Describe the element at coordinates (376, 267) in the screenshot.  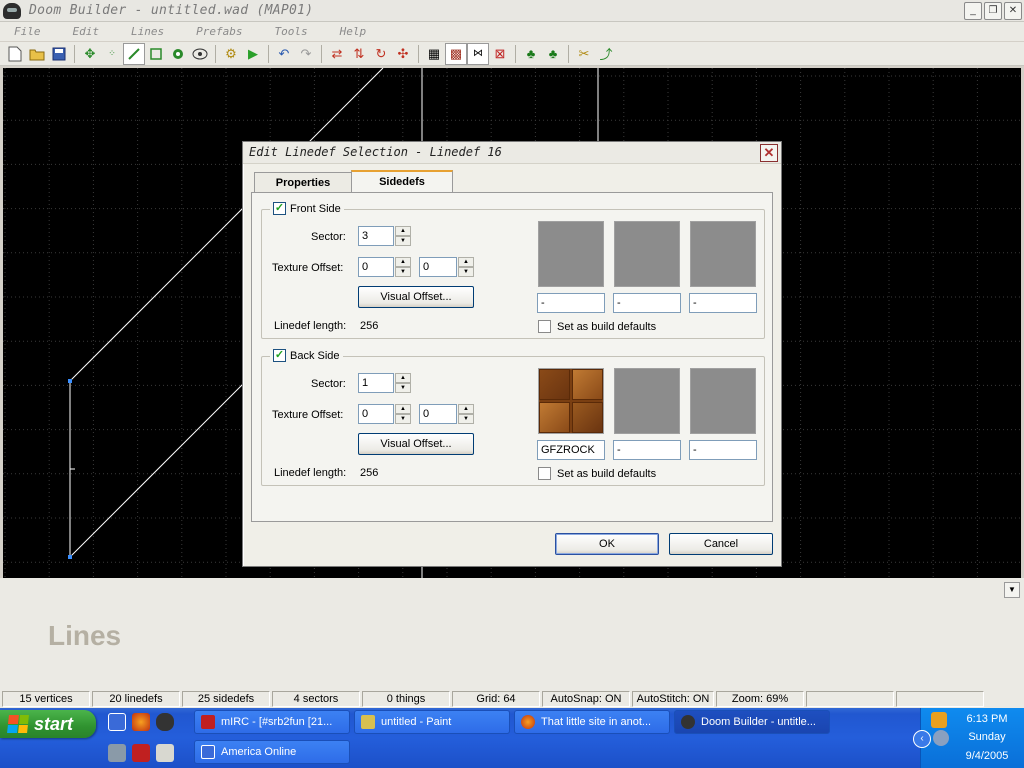
I see `front-offset-x-input` at that location.